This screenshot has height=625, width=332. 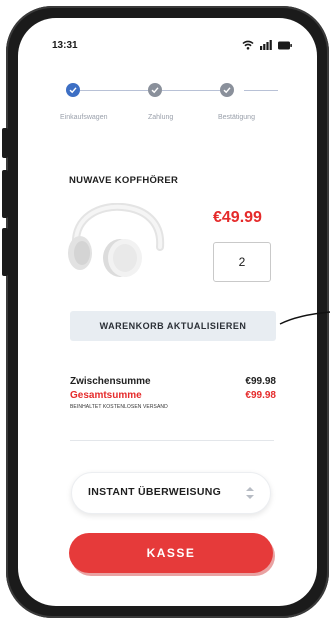 I want to click on status-time: 13:31, so click(x=65, y=45).